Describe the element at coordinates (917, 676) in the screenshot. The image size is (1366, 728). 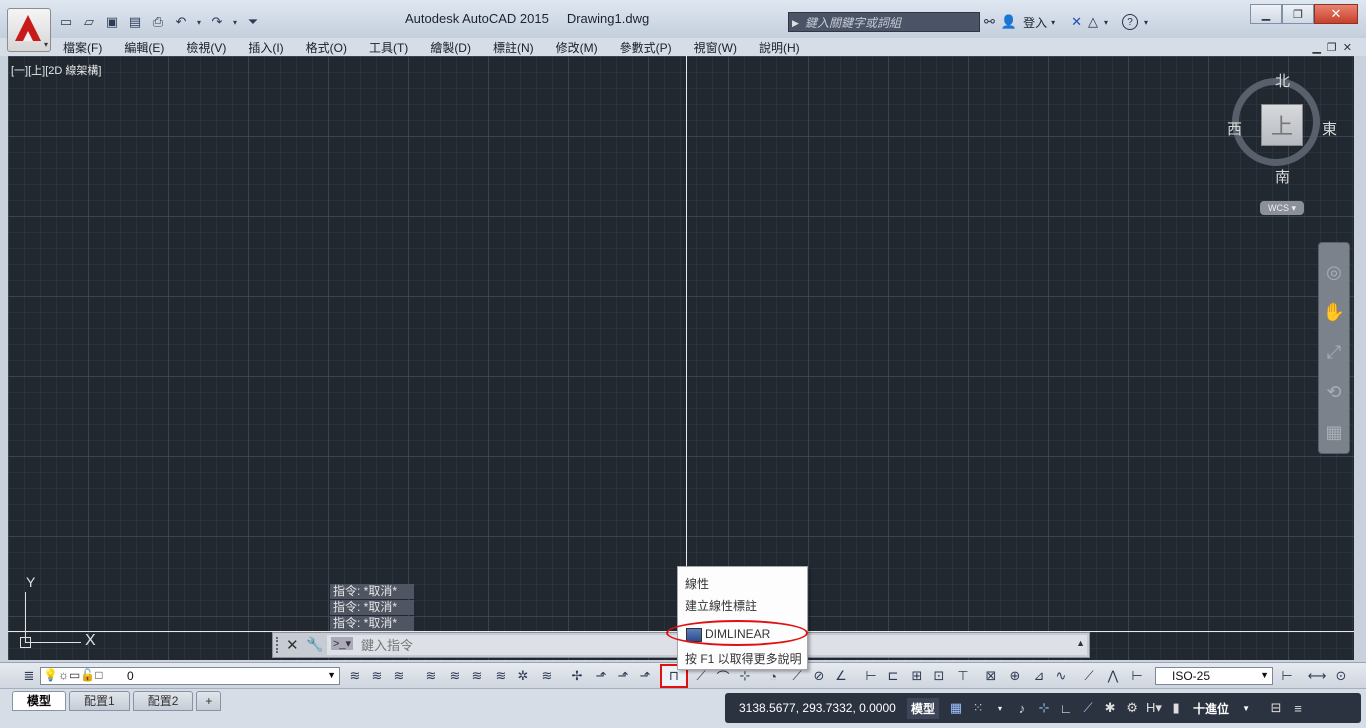
I see `continue-dimension-icon: ⊞` at that location.